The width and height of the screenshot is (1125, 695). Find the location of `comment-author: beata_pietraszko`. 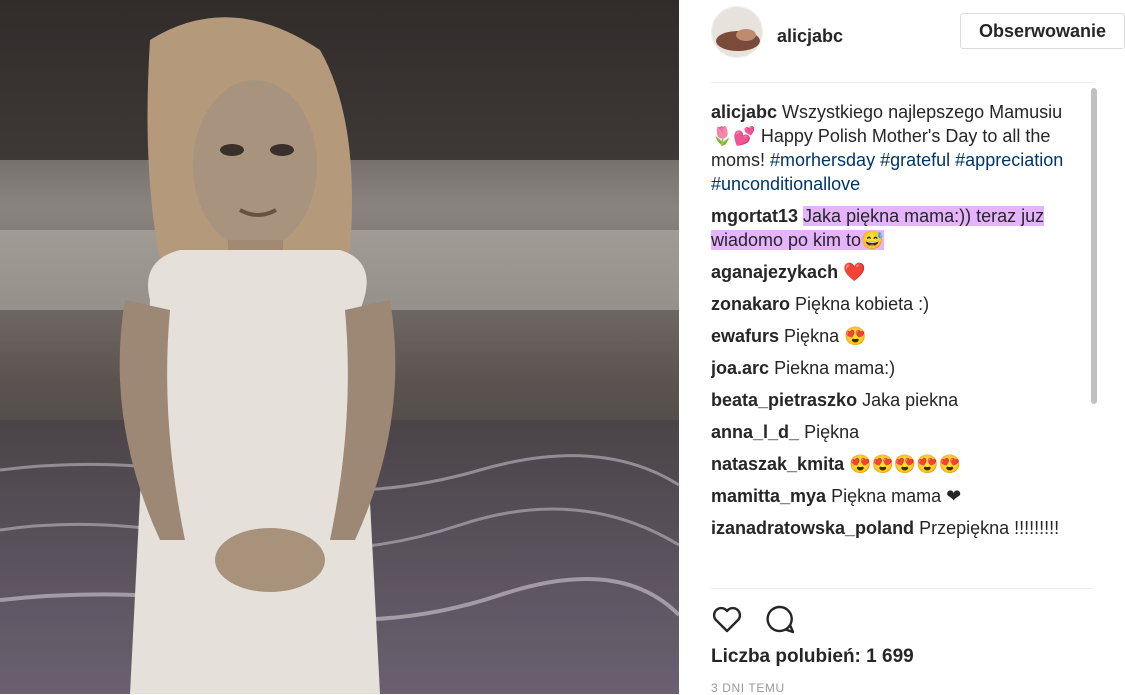

comment-author: beata_pietraszko is located at coordinates (784, 400).